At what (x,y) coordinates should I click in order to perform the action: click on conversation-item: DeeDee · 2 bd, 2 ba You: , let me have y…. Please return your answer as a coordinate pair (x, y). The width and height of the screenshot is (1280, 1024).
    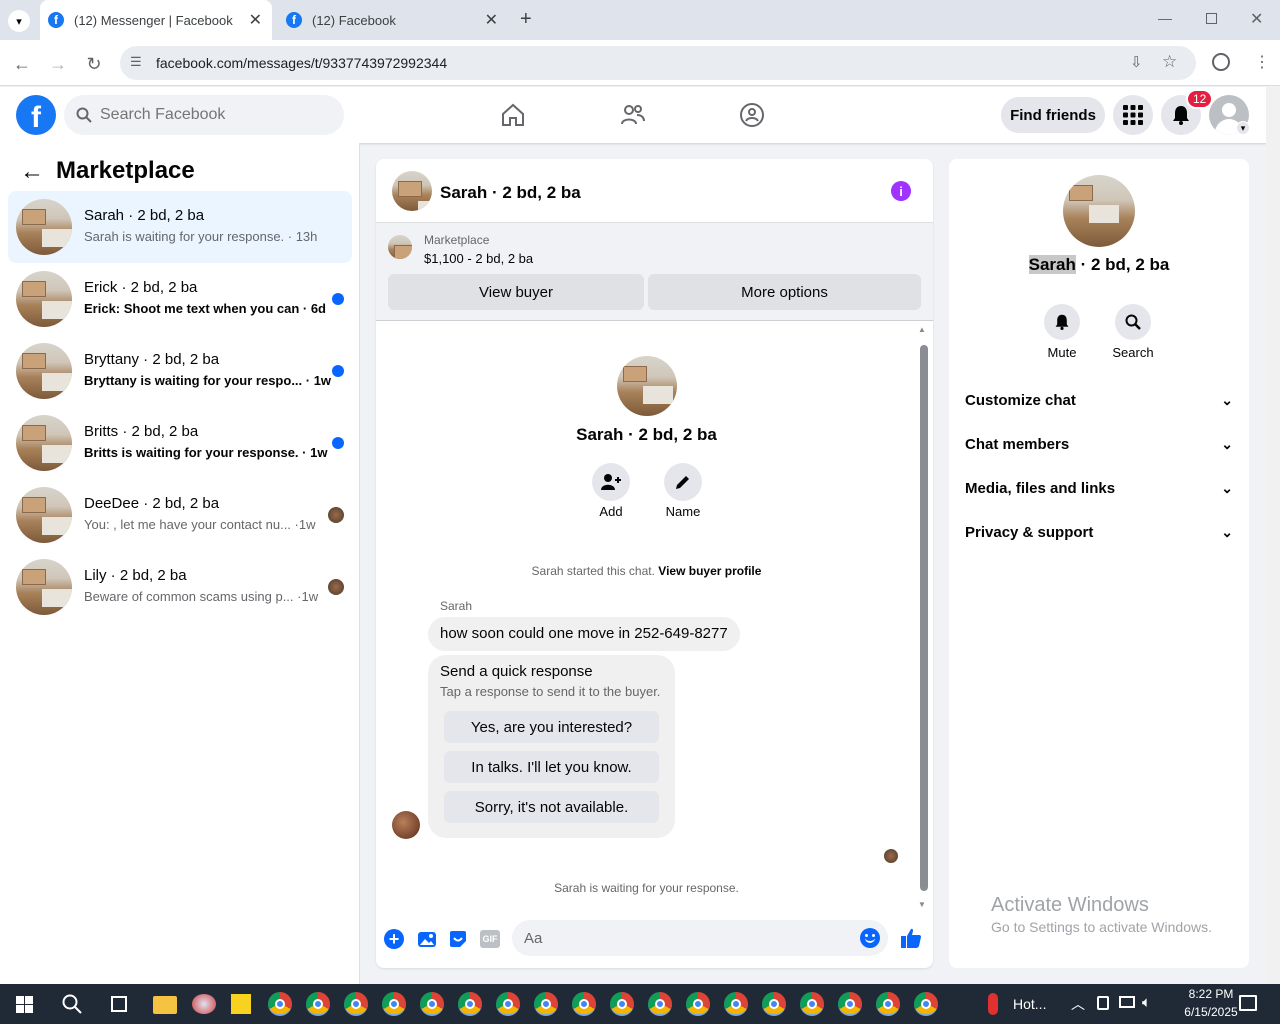
    Looking at the image, I should click on (180, 515).